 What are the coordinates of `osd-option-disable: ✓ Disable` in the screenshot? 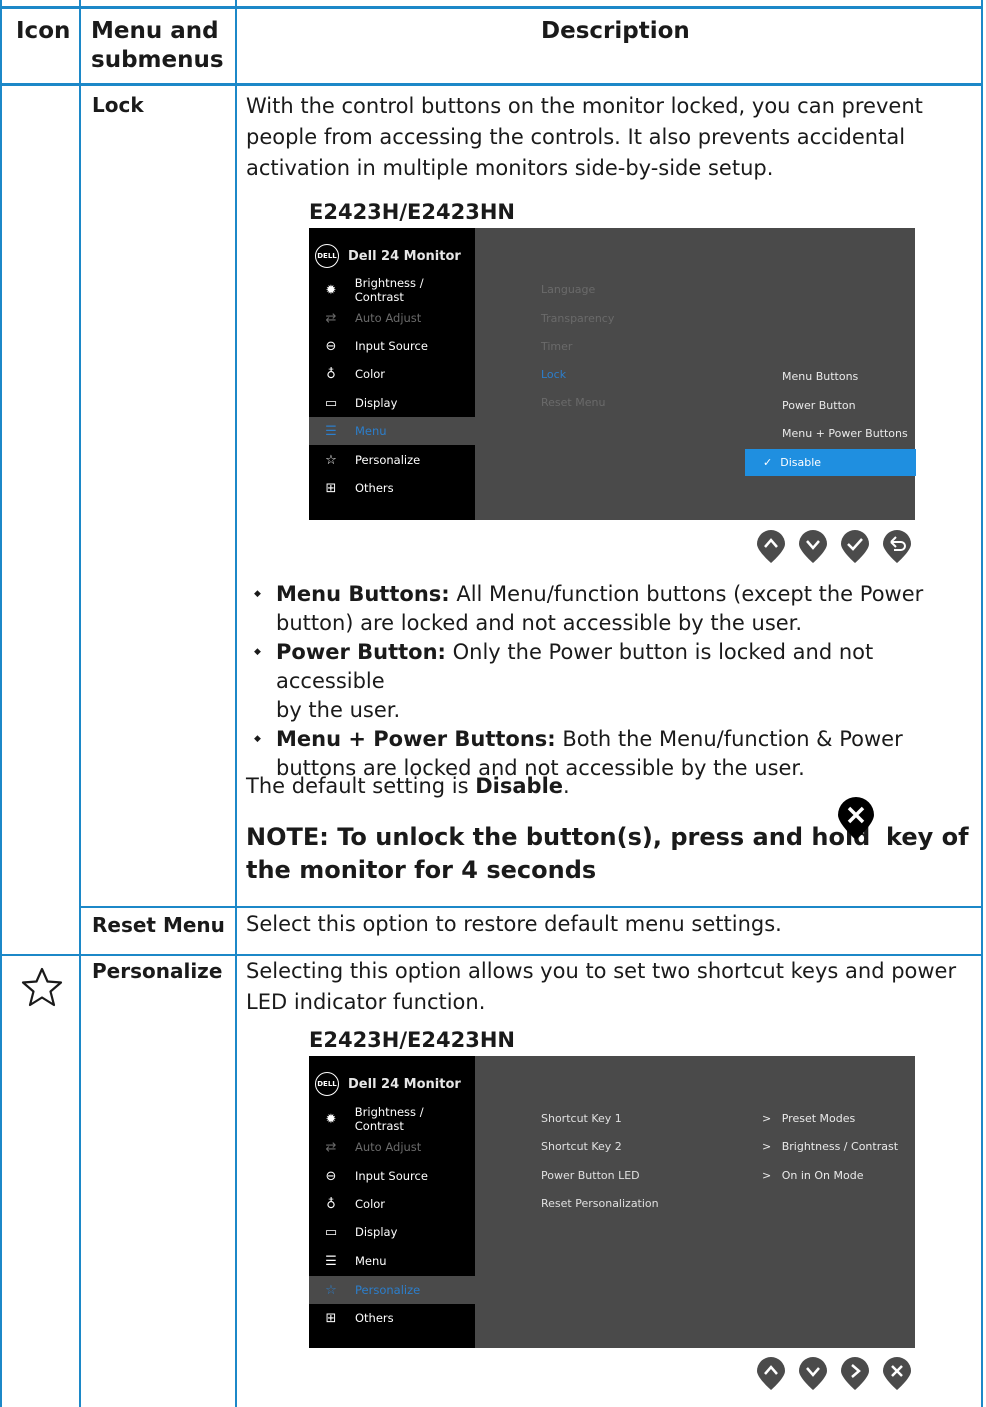 It's located at (830, 462).